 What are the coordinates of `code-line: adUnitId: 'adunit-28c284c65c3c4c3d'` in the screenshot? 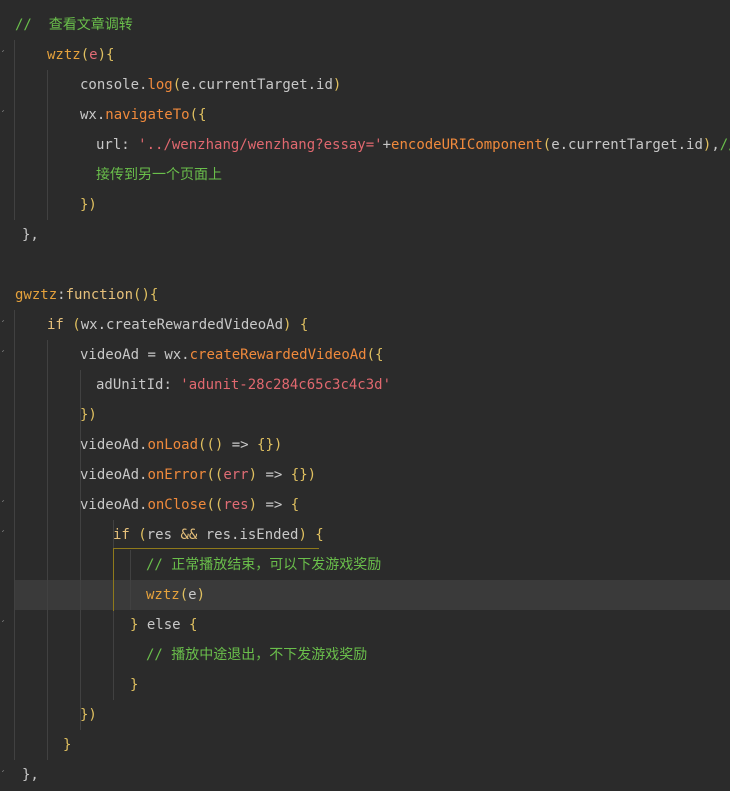 It's located at (365, 385).